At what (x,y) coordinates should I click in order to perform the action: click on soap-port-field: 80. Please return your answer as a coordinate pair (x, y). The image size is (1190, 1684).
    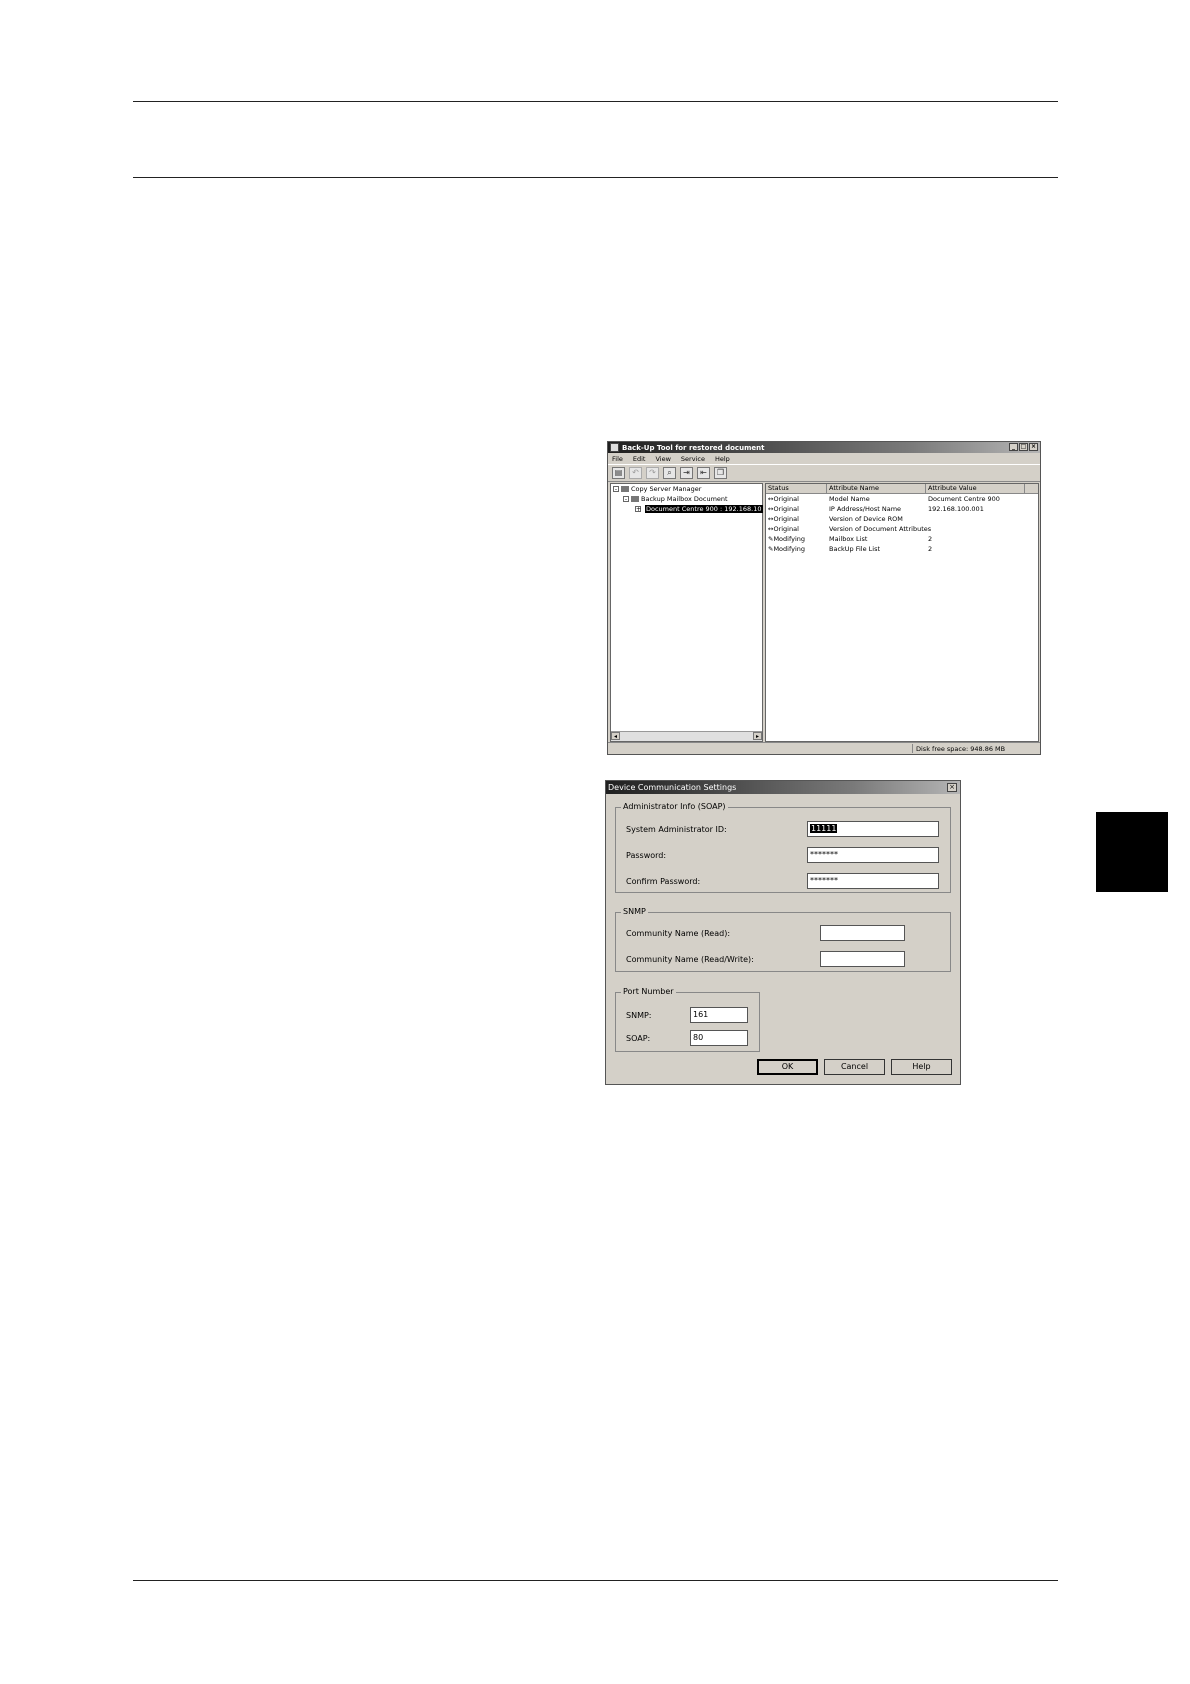
    Looking at the image, I should click on (719, 1038).